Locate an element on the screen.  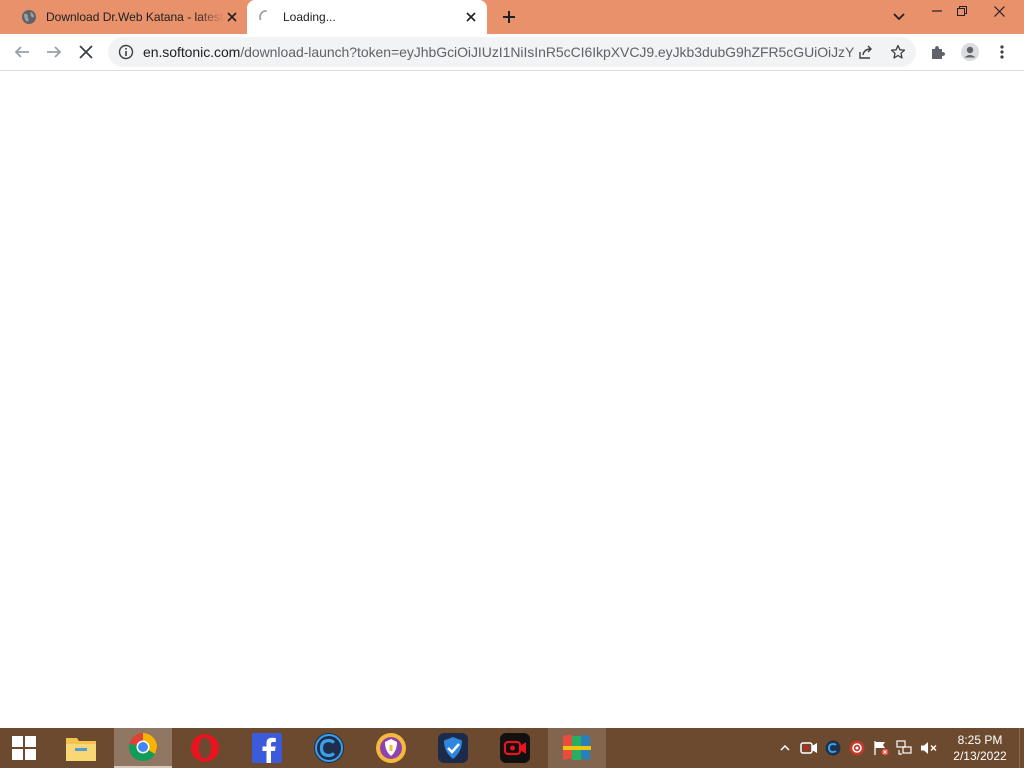
arrow-left-icon is located at coordinates (21, 52).